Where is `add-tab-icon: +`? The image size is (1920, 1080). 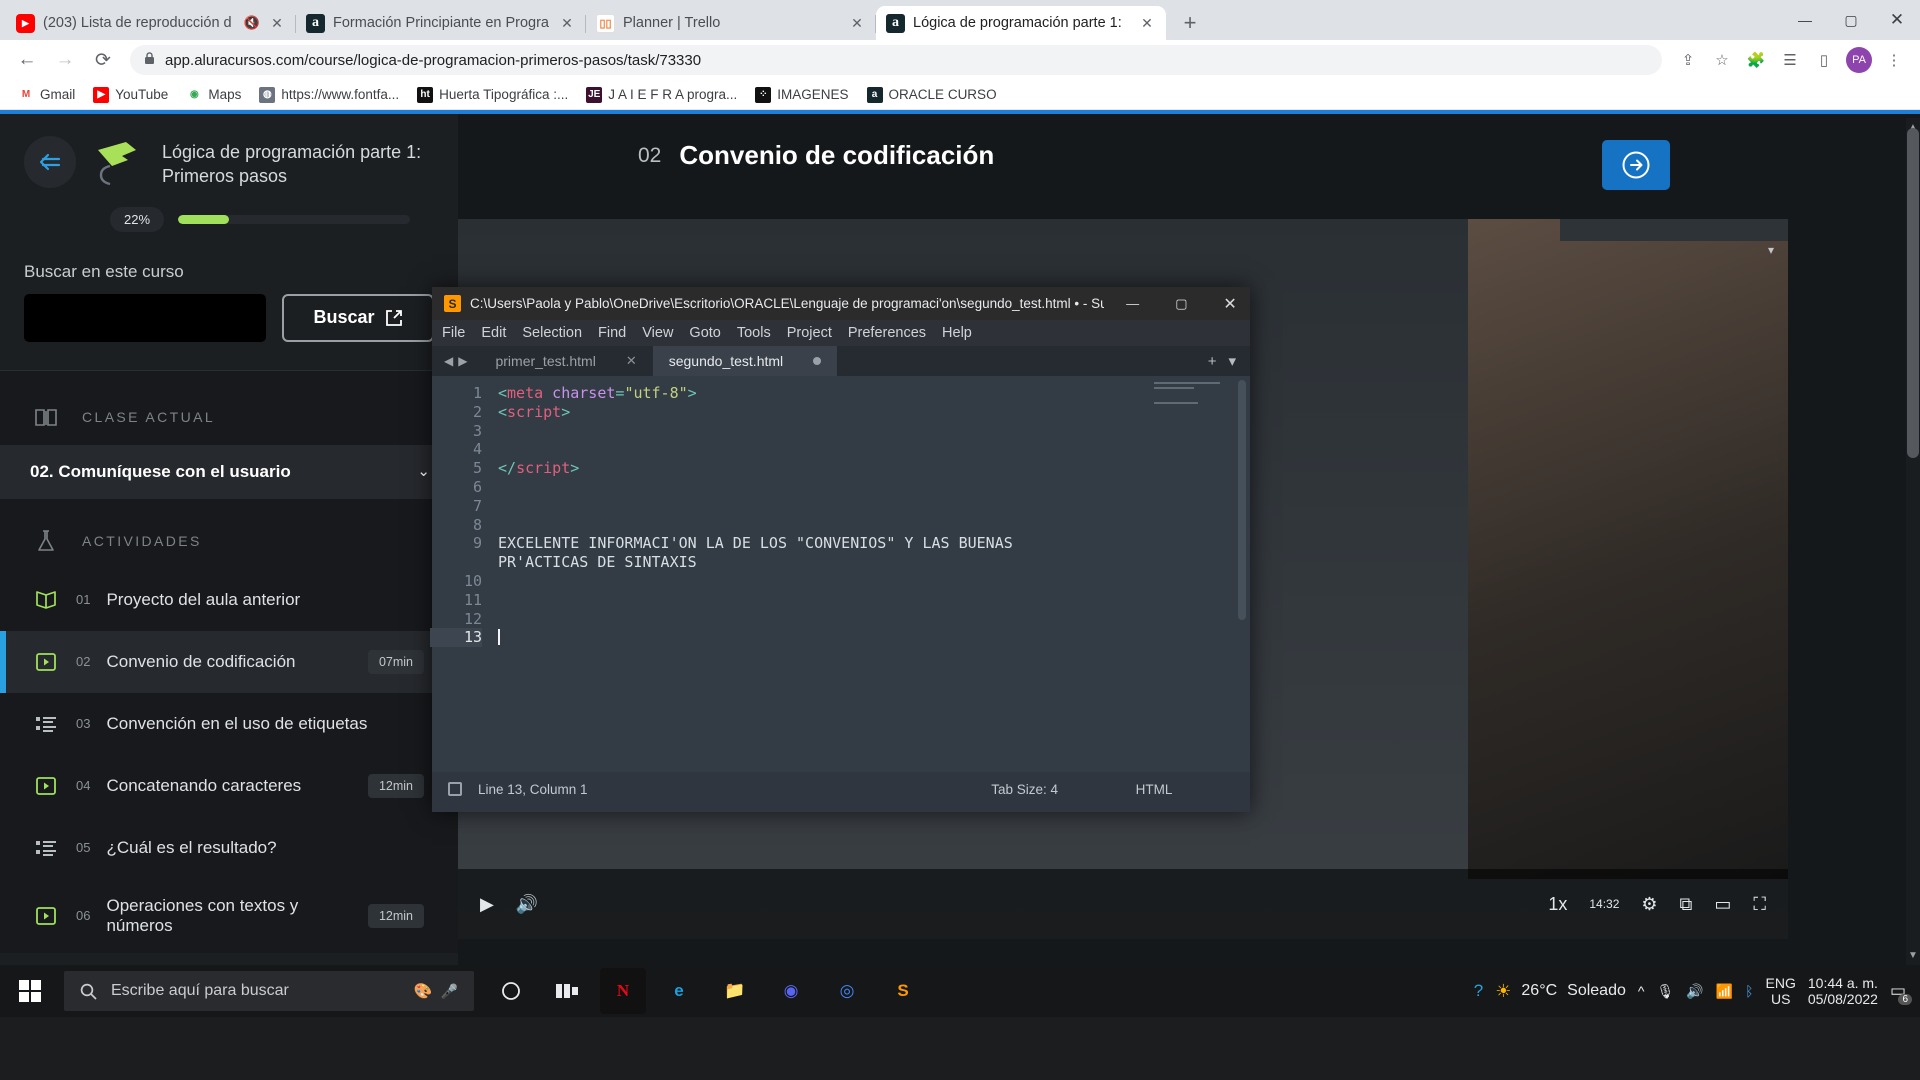 add-tab-icon: + is located at coordinates (1212, 361).